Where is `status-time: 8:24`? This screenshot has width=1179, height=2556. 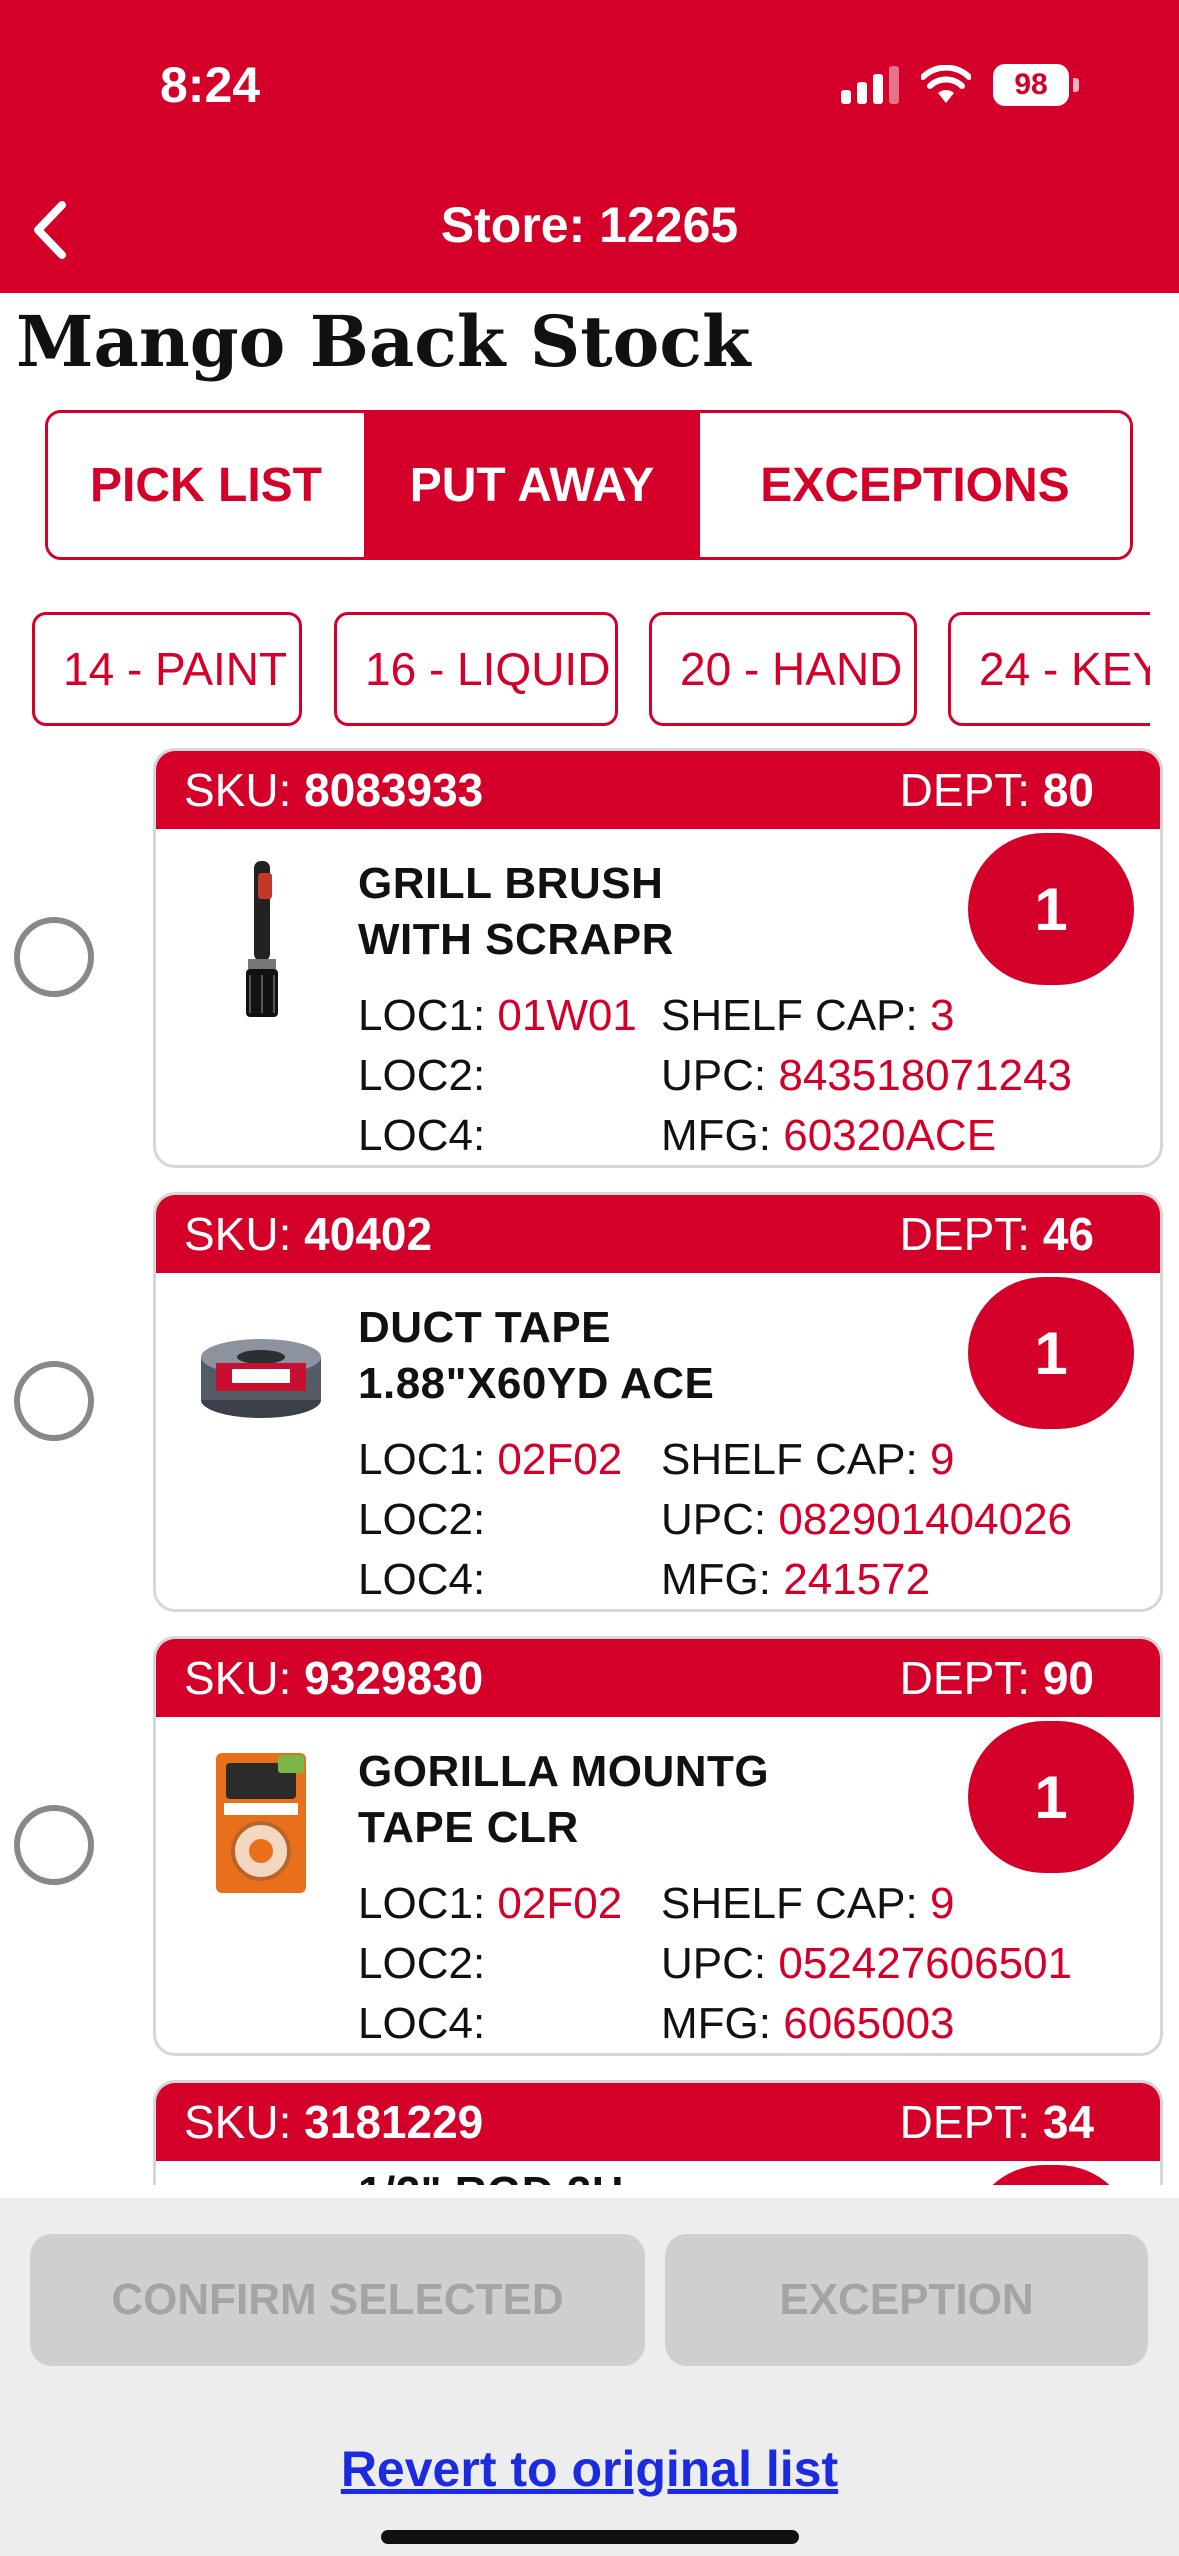
status-time: 8:24 is located at coordinates (210, 85).